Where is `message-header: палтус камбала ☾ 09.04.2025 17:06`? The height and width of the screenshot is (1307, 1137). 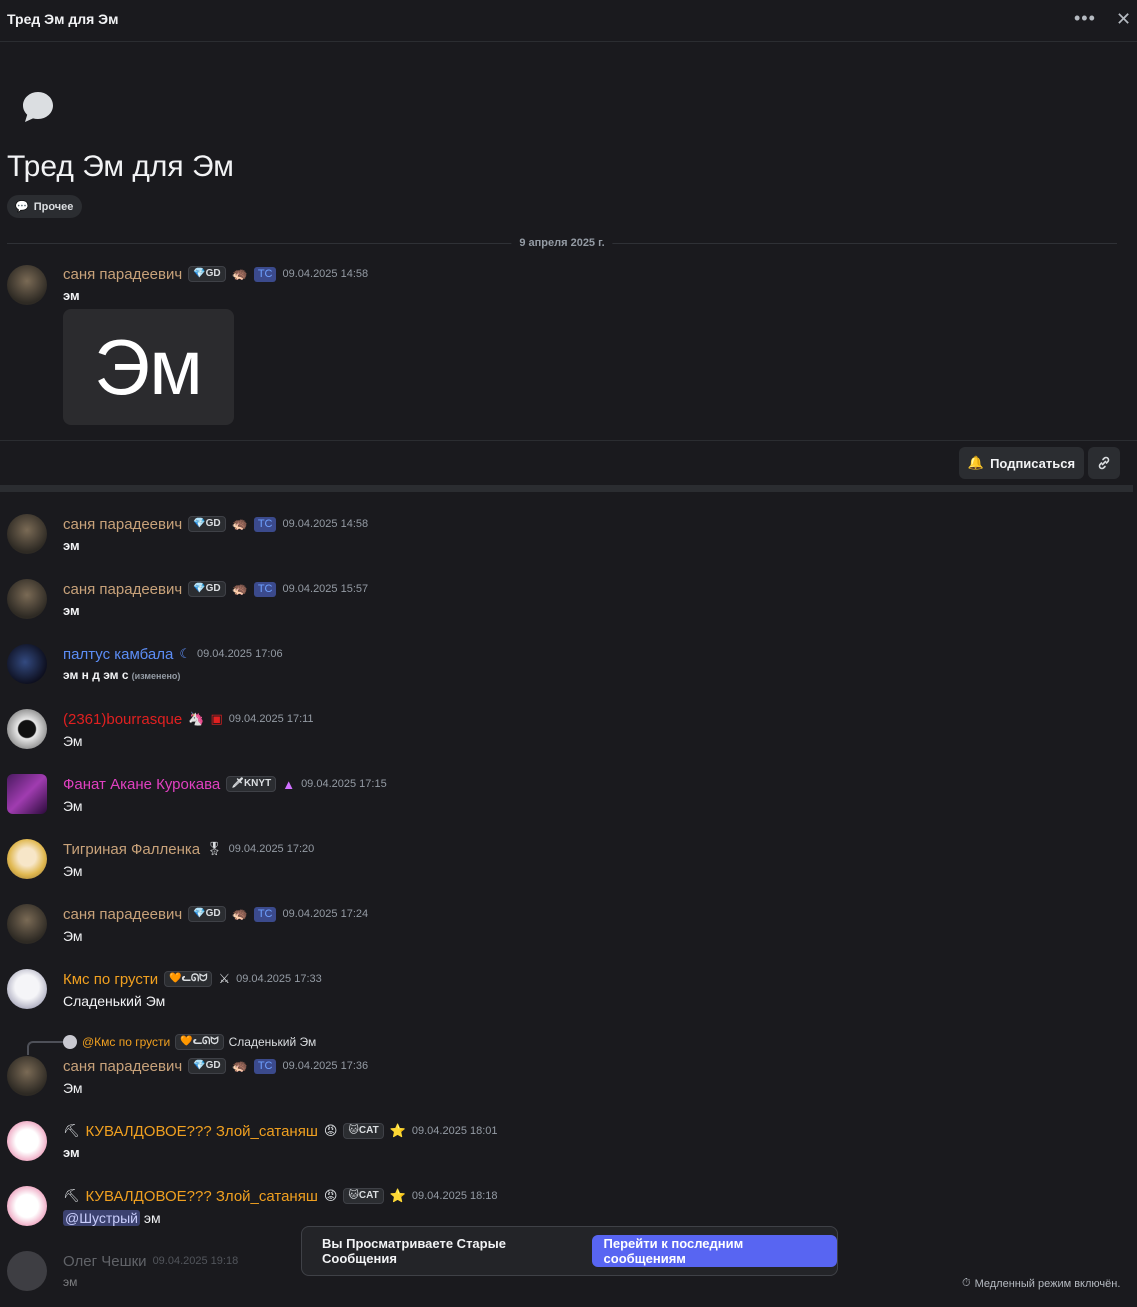
message-header: палтус камбала ☾ 09.04.2025 17:06 is located at coordinates (173, 654).